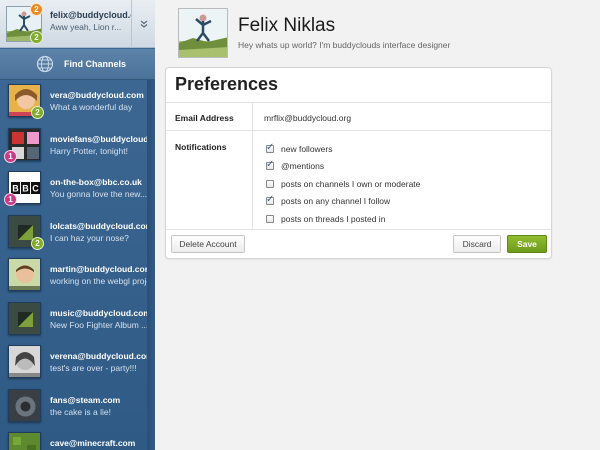 Image resolution: width=600 pixels, height=450 pixels. I want to click on checkbox-threads, so click(270, 218).